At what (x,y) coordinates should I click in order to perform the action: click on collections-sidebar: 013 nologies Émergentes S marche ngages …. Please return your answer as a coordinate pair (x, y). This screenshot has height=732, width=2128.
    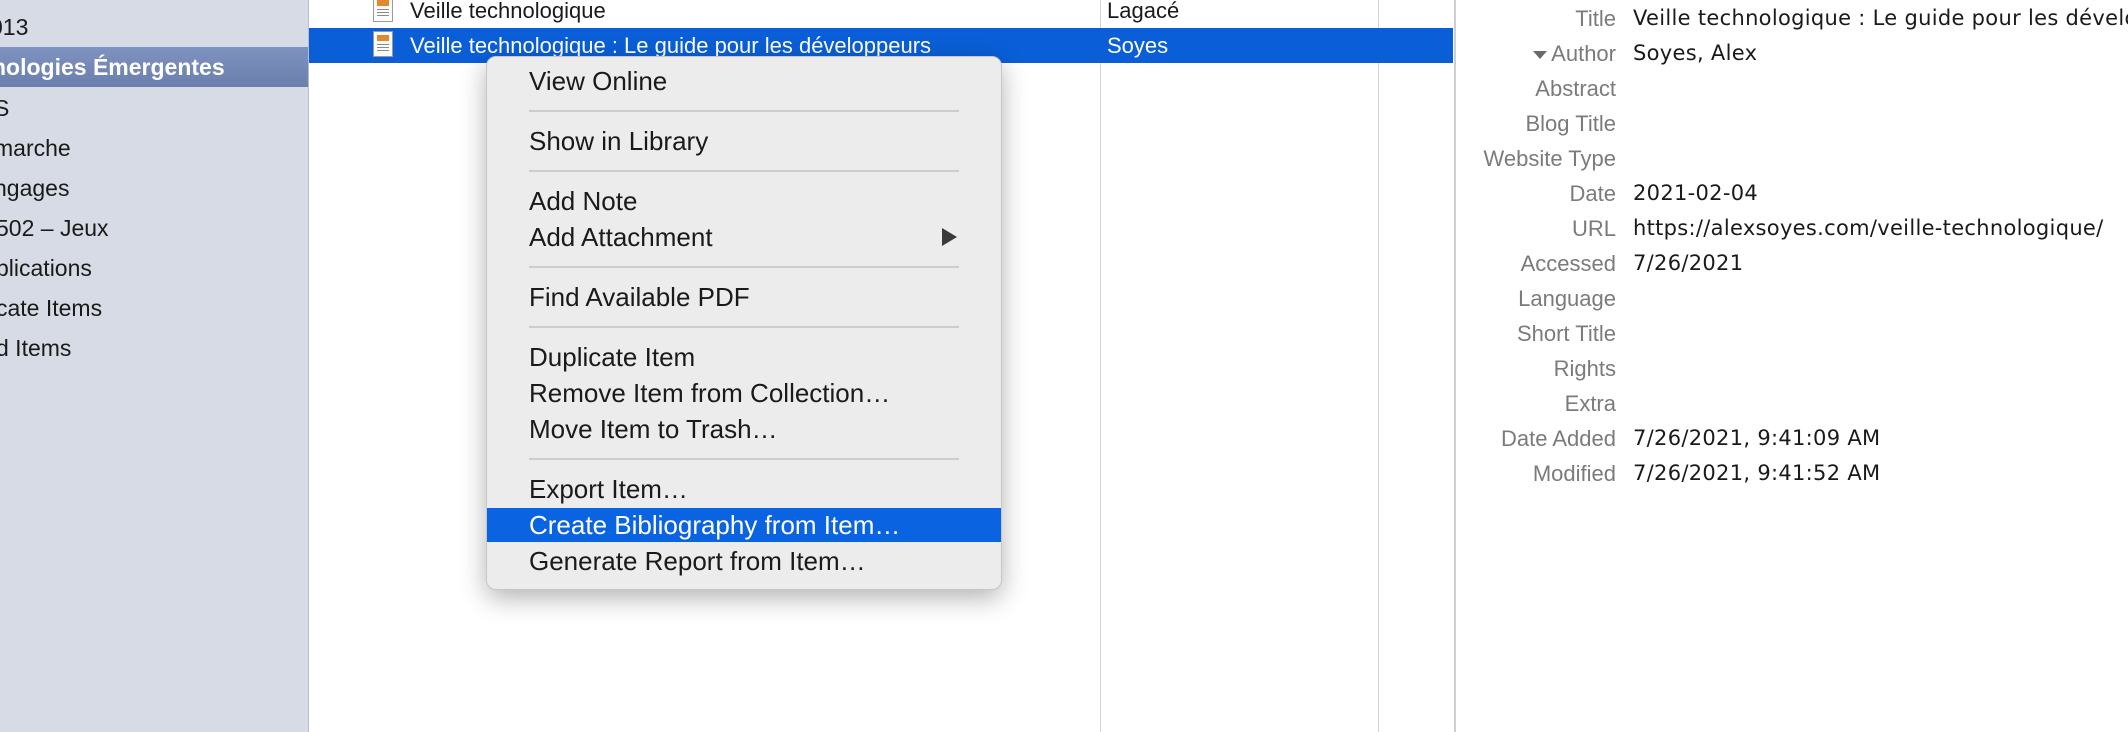
    Looking at the image, I should click on (154, 366).